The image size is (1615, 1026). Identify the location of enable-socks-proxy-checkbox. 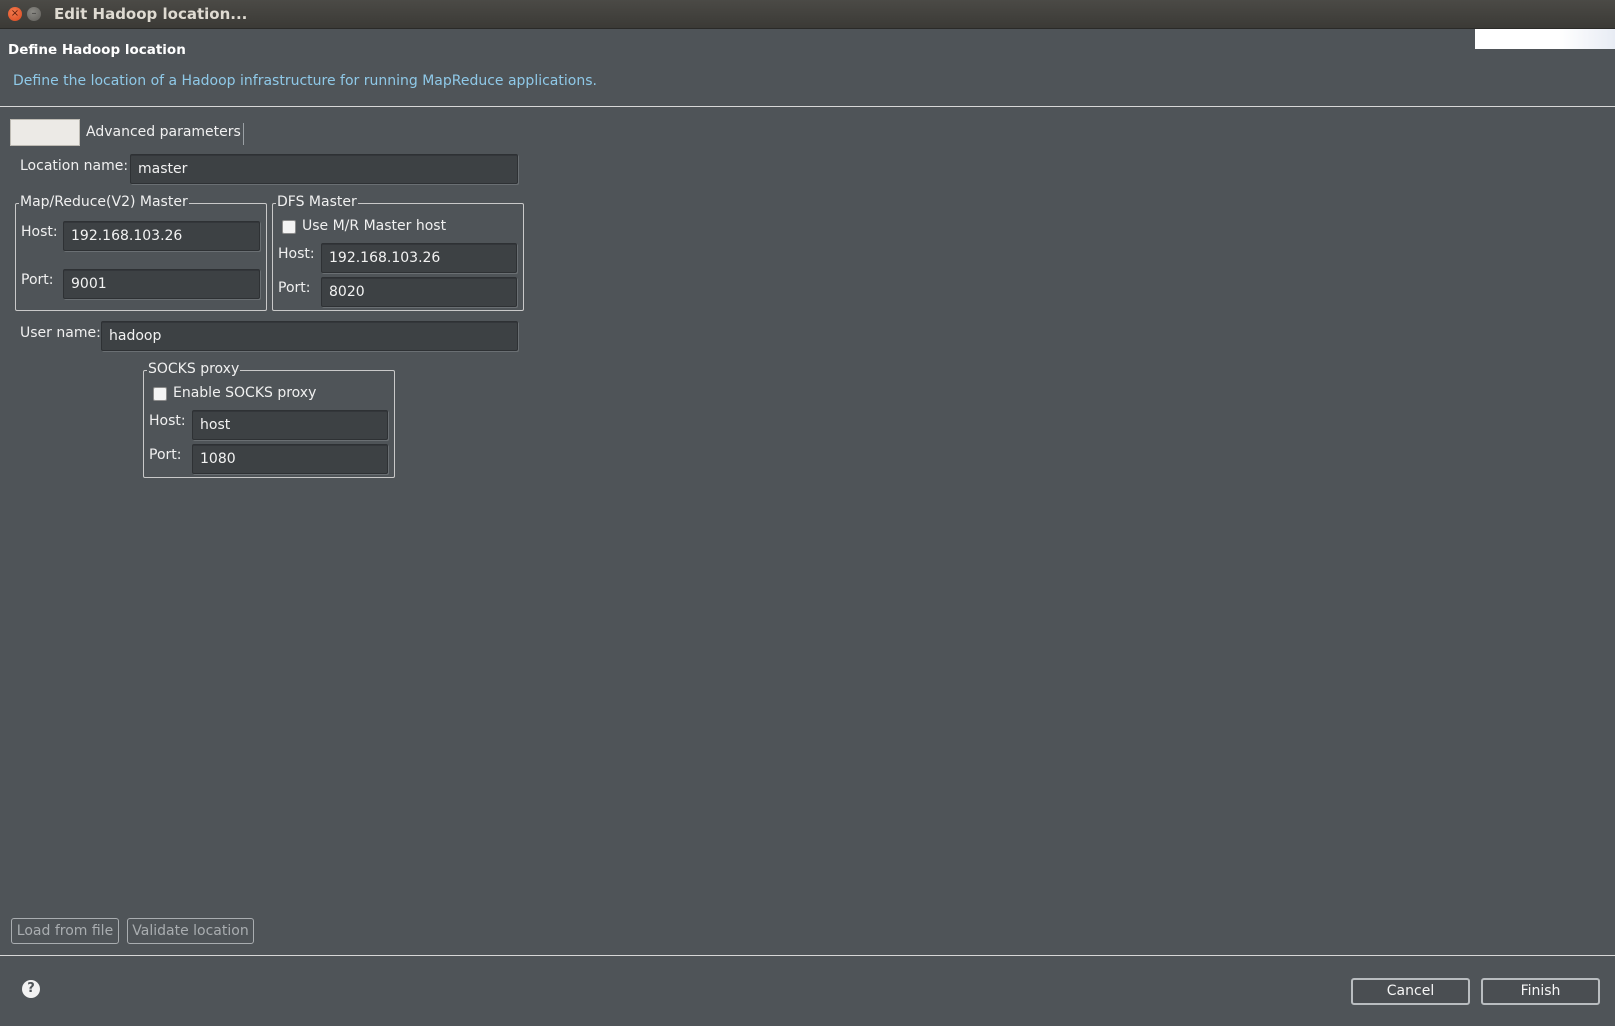
(160, 394).